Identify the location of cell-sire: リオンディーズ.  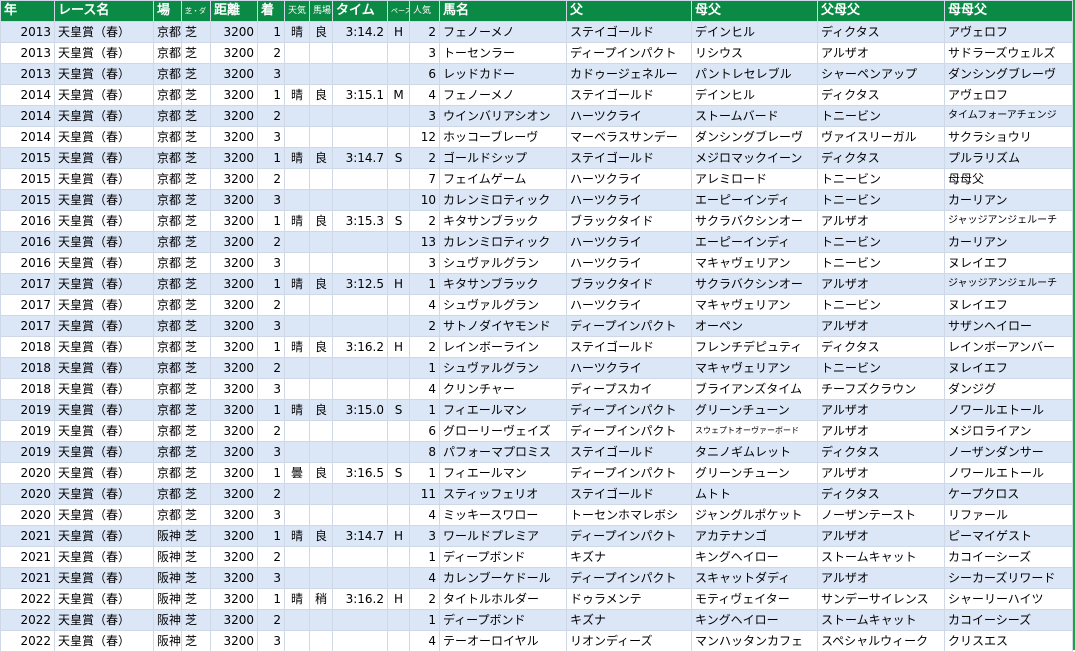
(629, 641).